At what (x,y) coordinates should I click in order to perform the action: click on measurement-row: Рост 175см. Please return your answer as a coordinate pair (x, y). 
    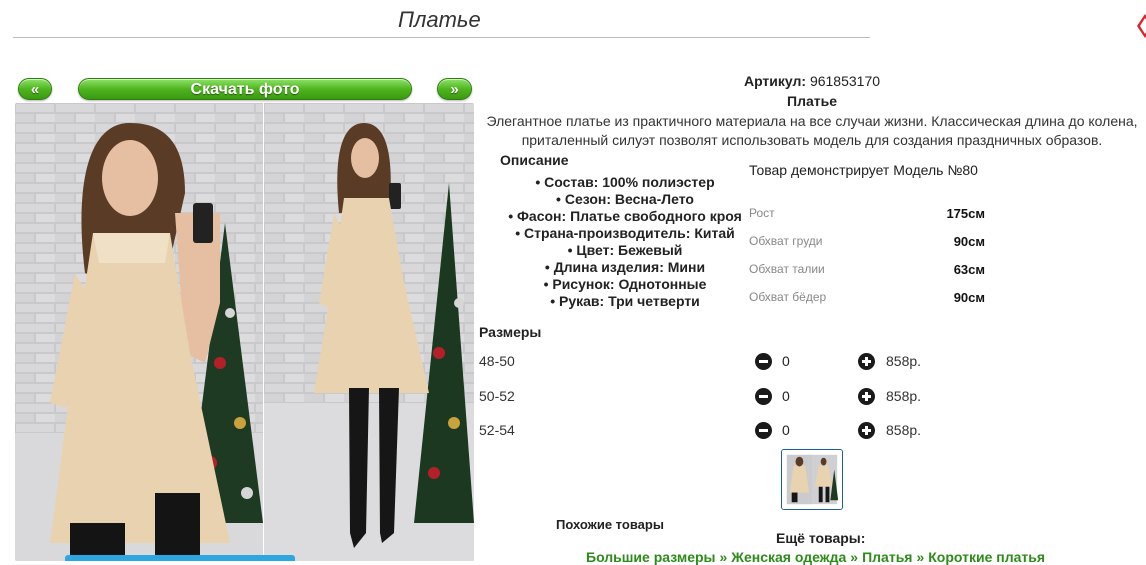
    Looking at the image, I should click on (867, 216).